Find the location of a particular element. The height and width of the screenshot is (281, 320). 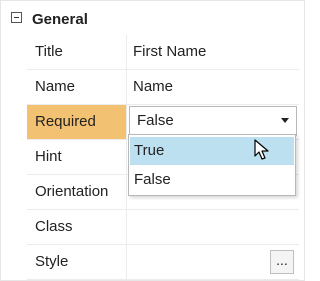

property-label: Class is located at coordinates (77, 227).